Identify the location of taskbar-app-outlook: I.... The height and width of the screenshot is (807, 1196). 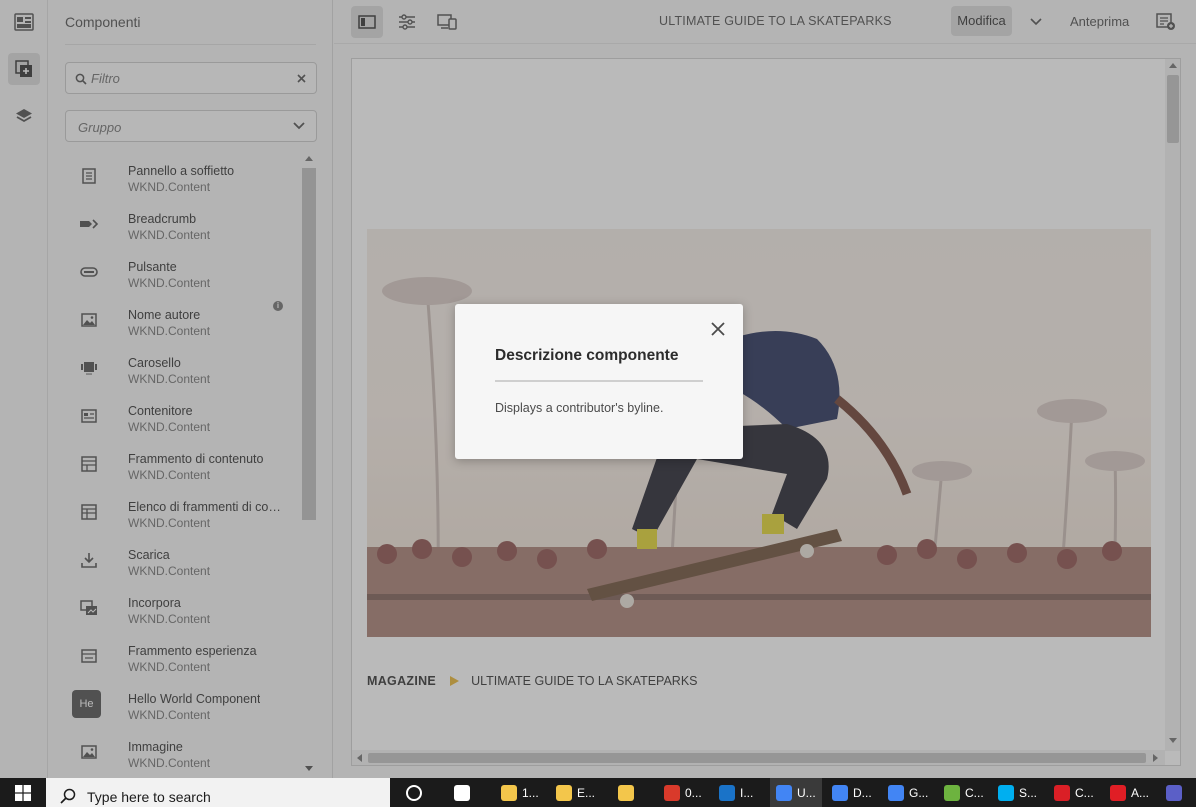
(736, 792).